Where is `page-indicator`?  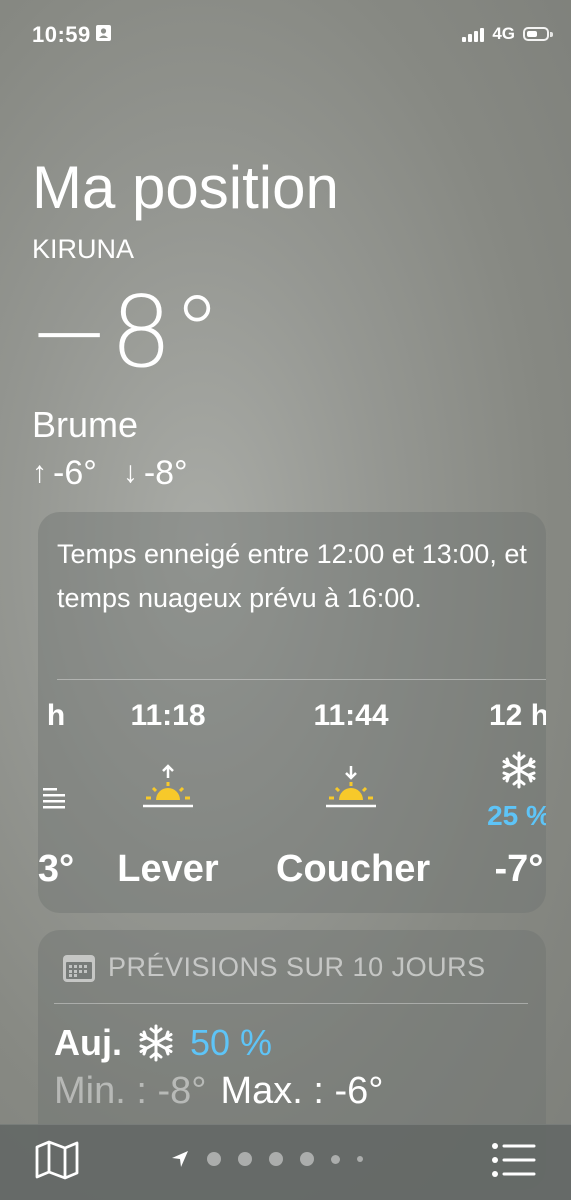
page-indicator is located at coordinates (266, 1159).